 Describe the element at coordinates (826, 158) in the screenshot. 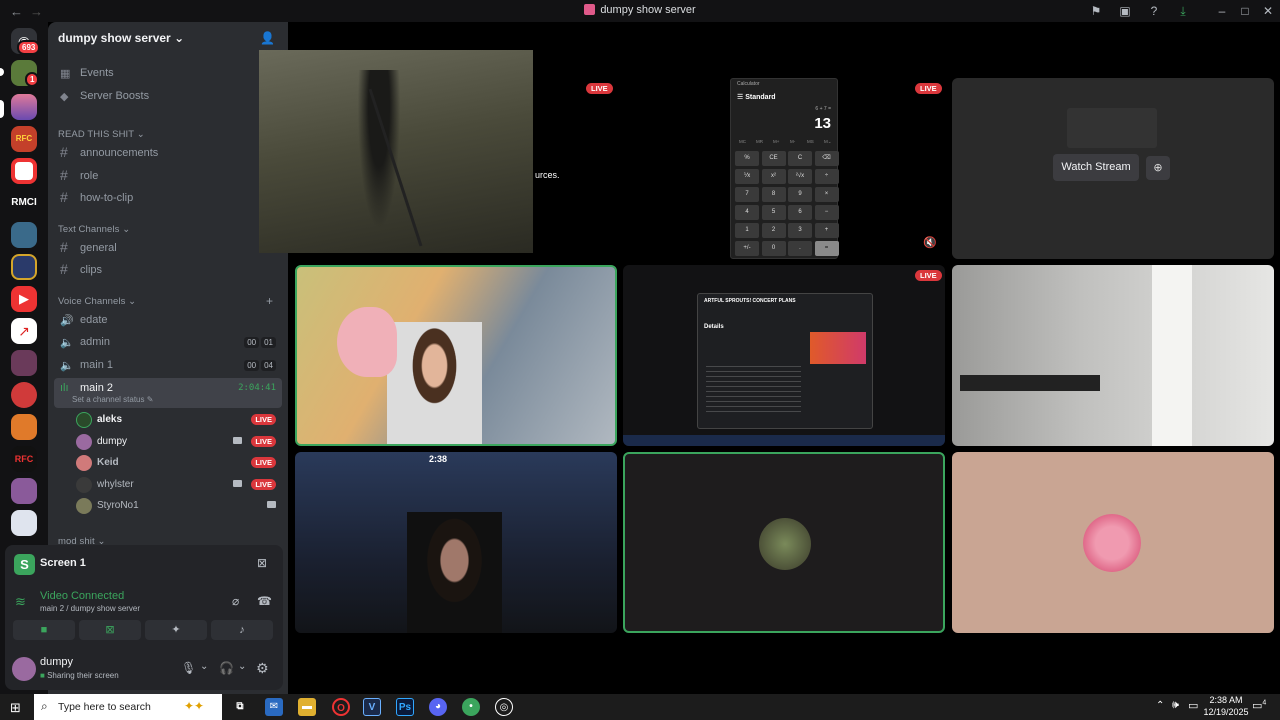

I see `calc-key: ⌫` at that location.